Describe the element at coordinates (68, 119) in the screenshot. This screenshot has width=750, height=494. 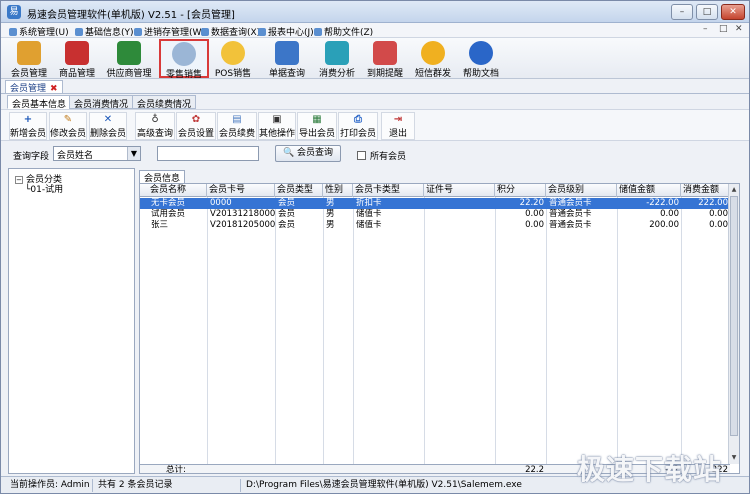
I see `edit-icon: ✎` at that location.